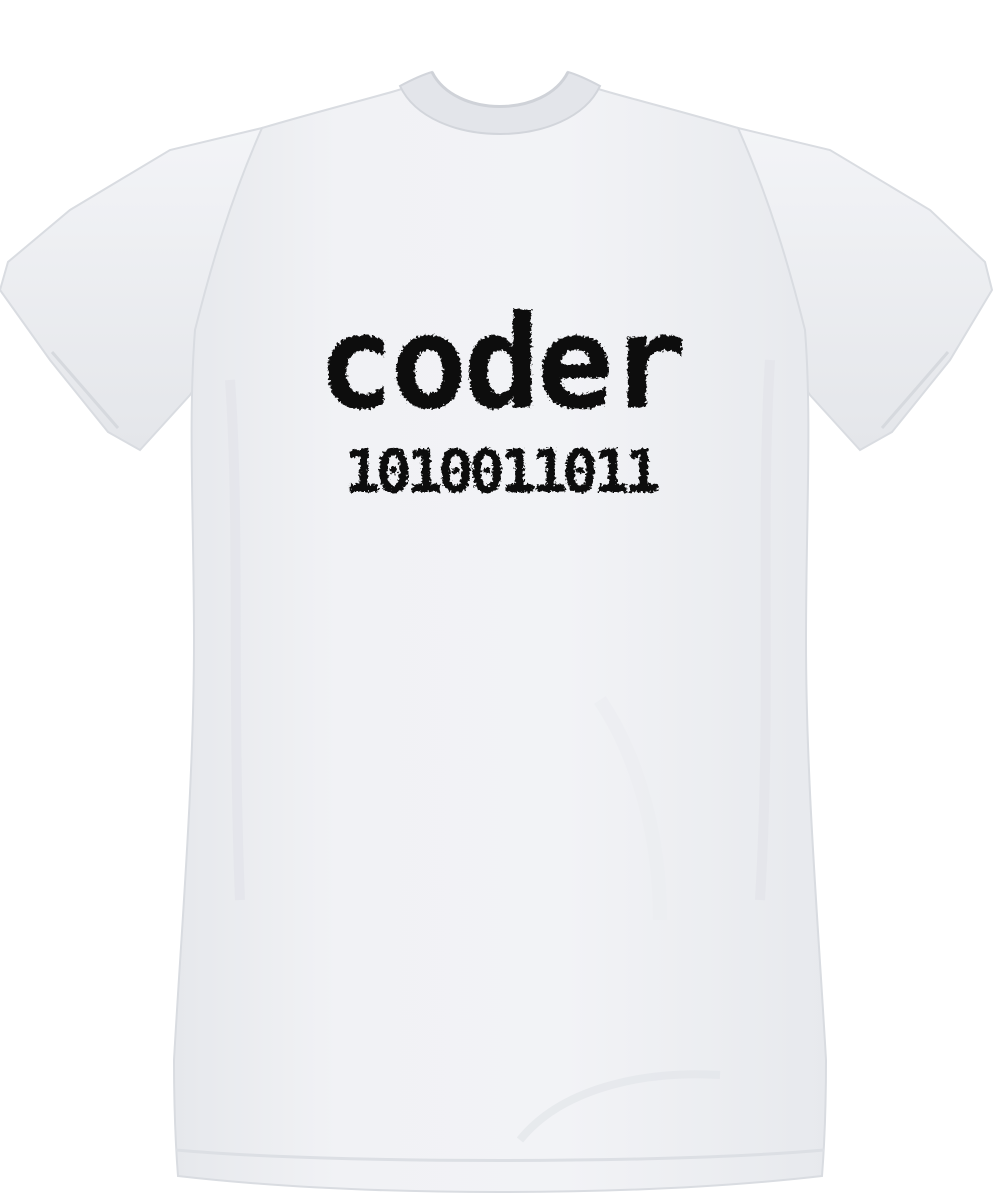 This screenshot has height=1200, width=1000. Describe the element at coordinates (502, 472) in the screenshot. I see `print-binary: 1010011011` at that location.